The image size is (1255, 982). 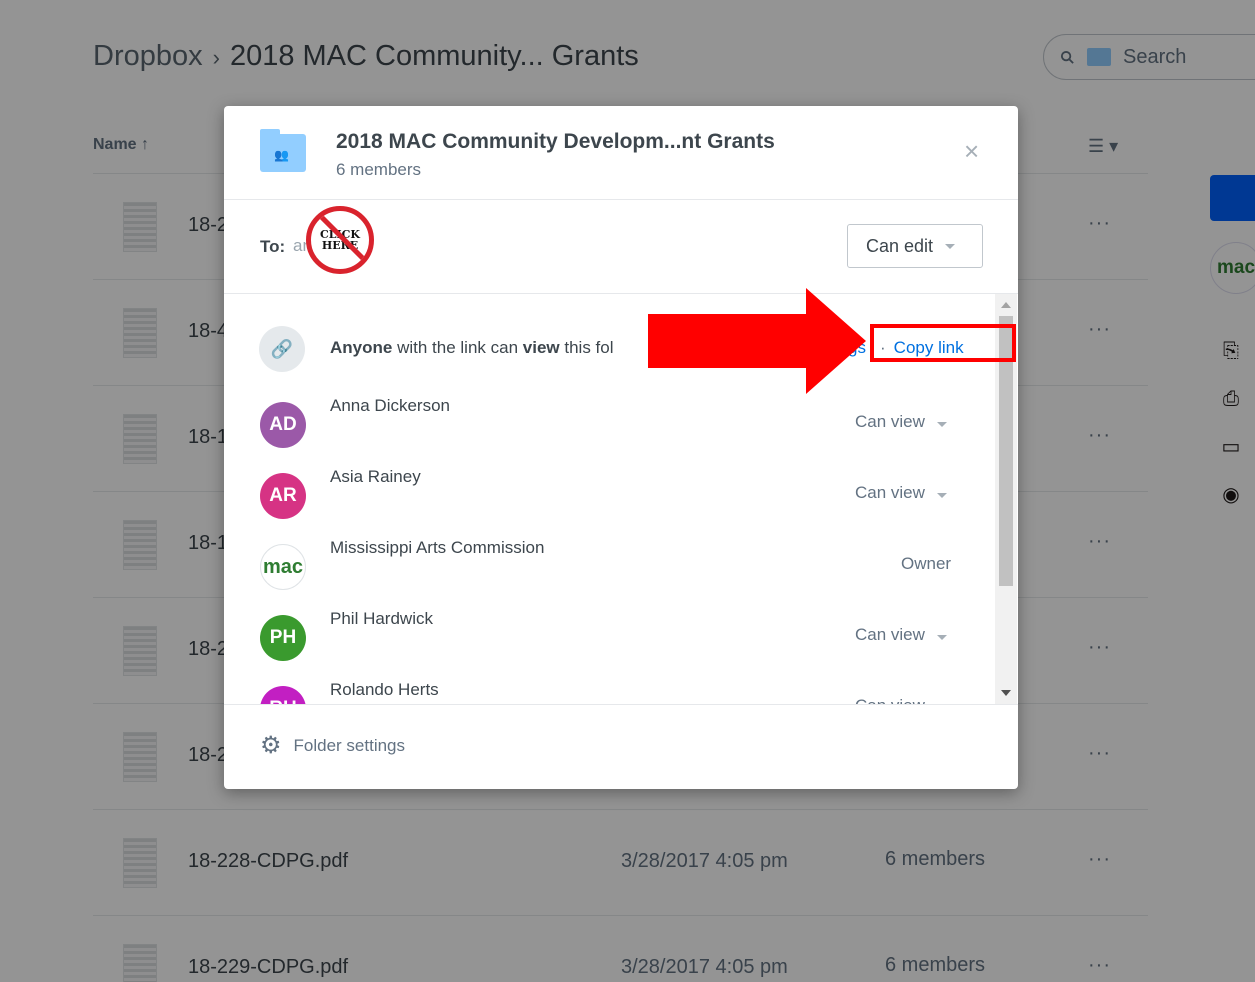 I want to click on member-name: Phil Hardwick, so click(x=381, y=618).